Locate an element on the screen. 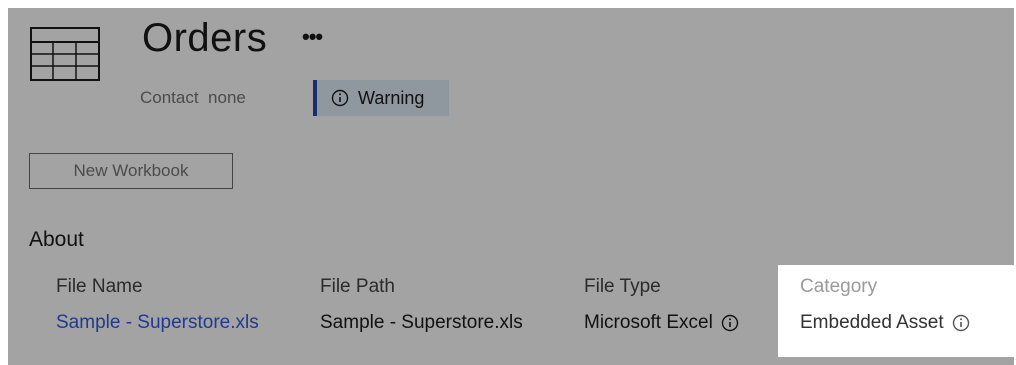 This screenshot has height=365, width=1016. contact-info: Contact none is located at coordinates (193, 98).